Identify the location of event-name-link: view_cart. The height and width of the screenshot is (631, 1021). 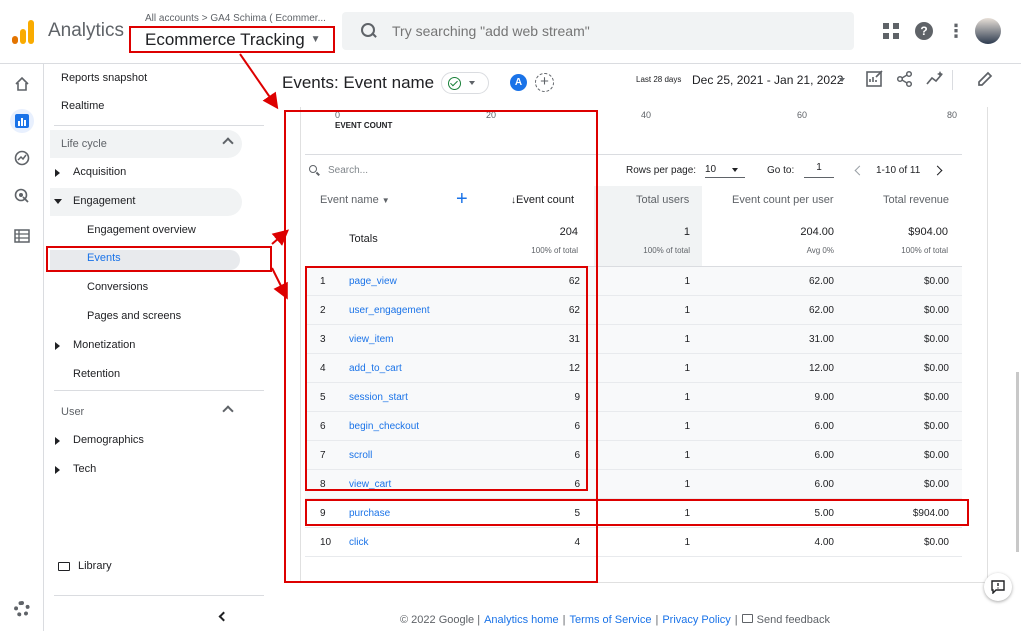
(370, 484).